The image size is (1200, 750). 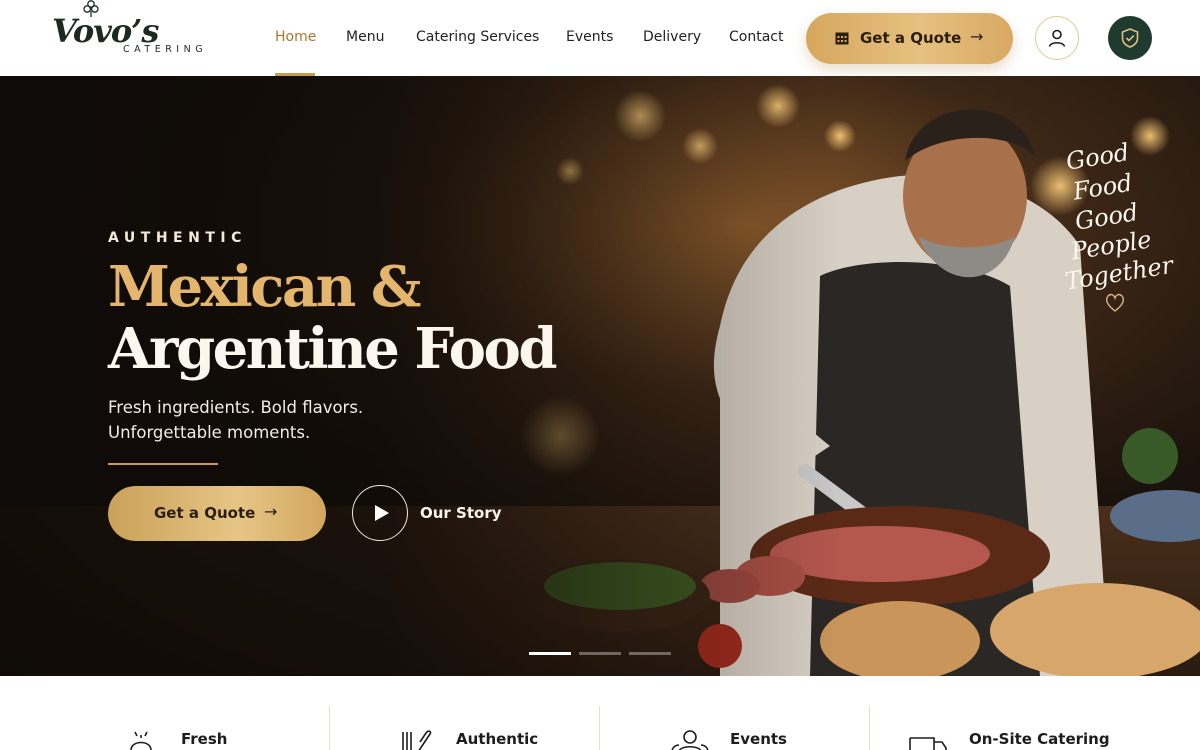 What do you see at coordinates (365, 37) in the screenshot?
I see `nav-item-menu: Menu` at bounding box center [365, 37].